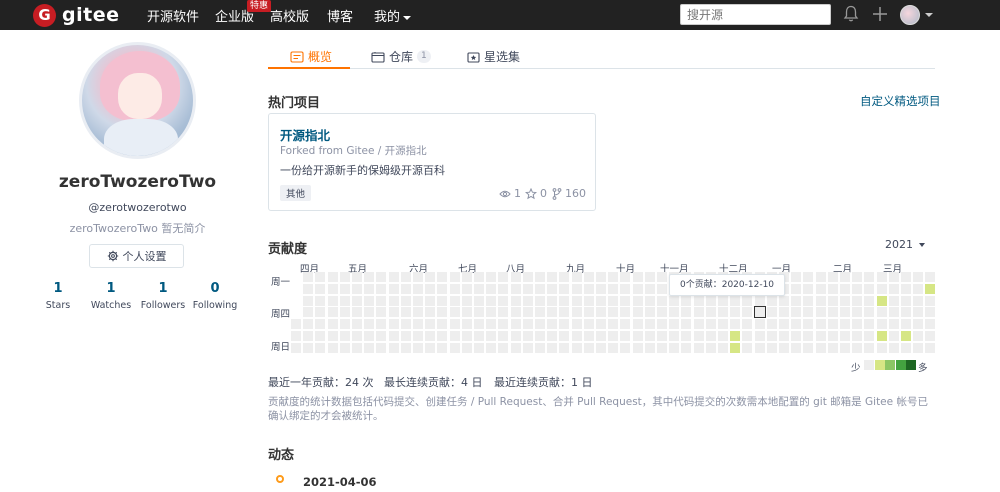 The height and width of the screenshot is (492, 1000). Describe the element at coordinates (289, 15) in the screenshot. I see `nav-education: 高校版` at that location.